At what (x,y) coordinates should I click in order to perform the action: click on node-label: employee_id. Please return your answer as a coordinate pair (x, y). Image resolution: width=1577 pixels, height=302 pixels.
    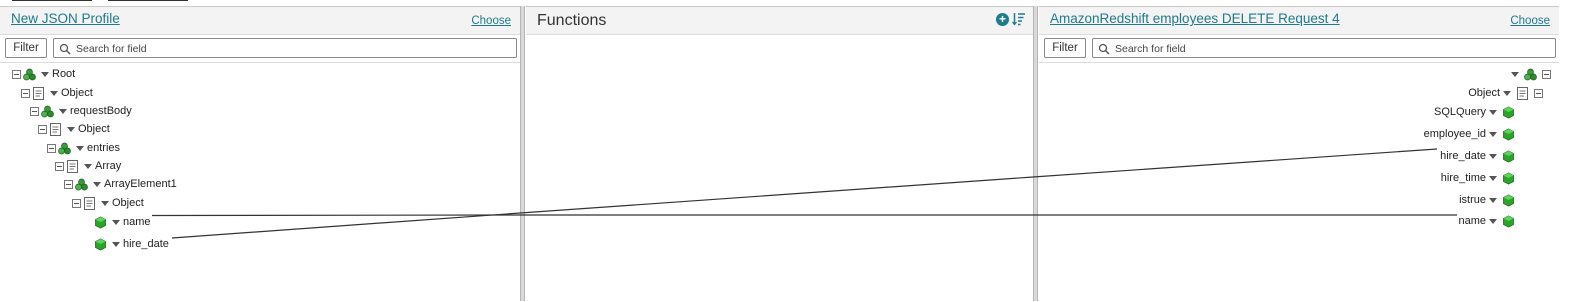
    Looking at the image, I should click on (1454, 134).